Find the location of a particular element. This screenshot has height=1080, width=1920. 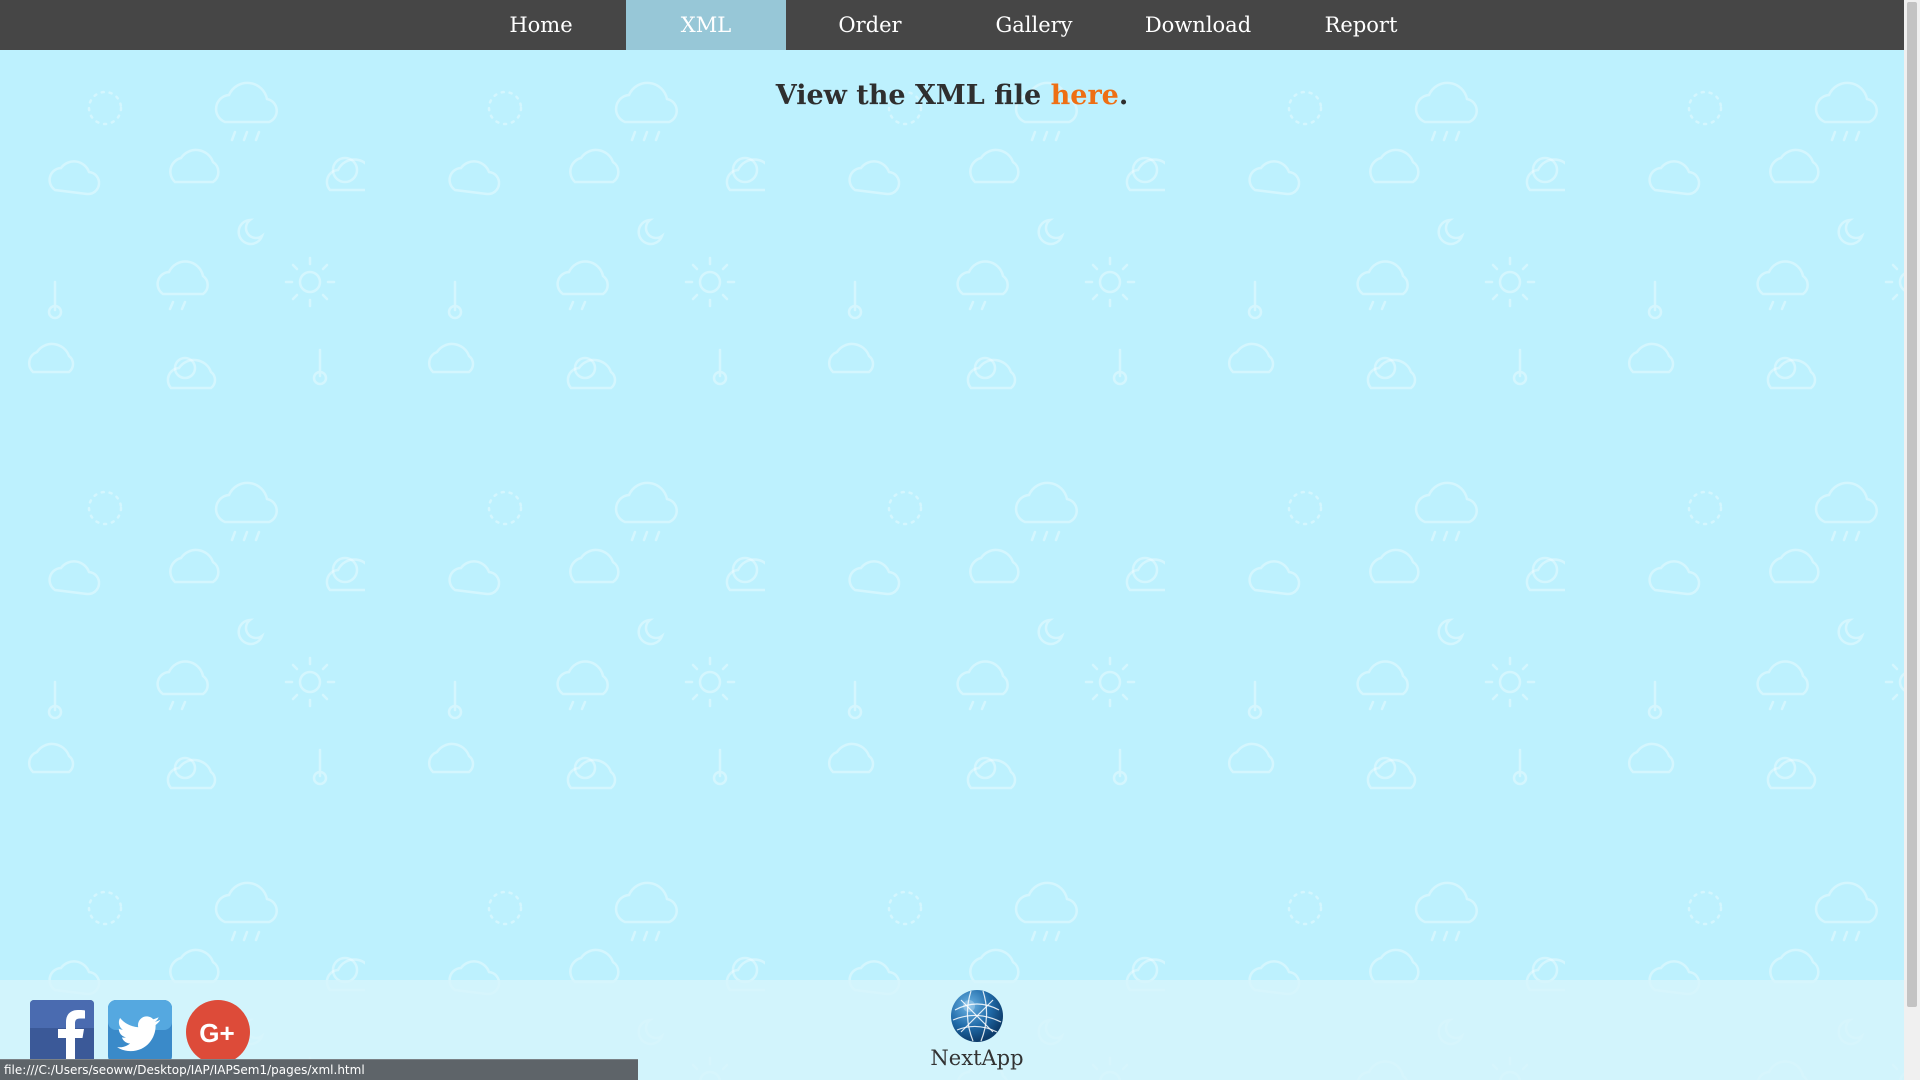

nav-item-report: Report is located at coordinates (1361, 25).